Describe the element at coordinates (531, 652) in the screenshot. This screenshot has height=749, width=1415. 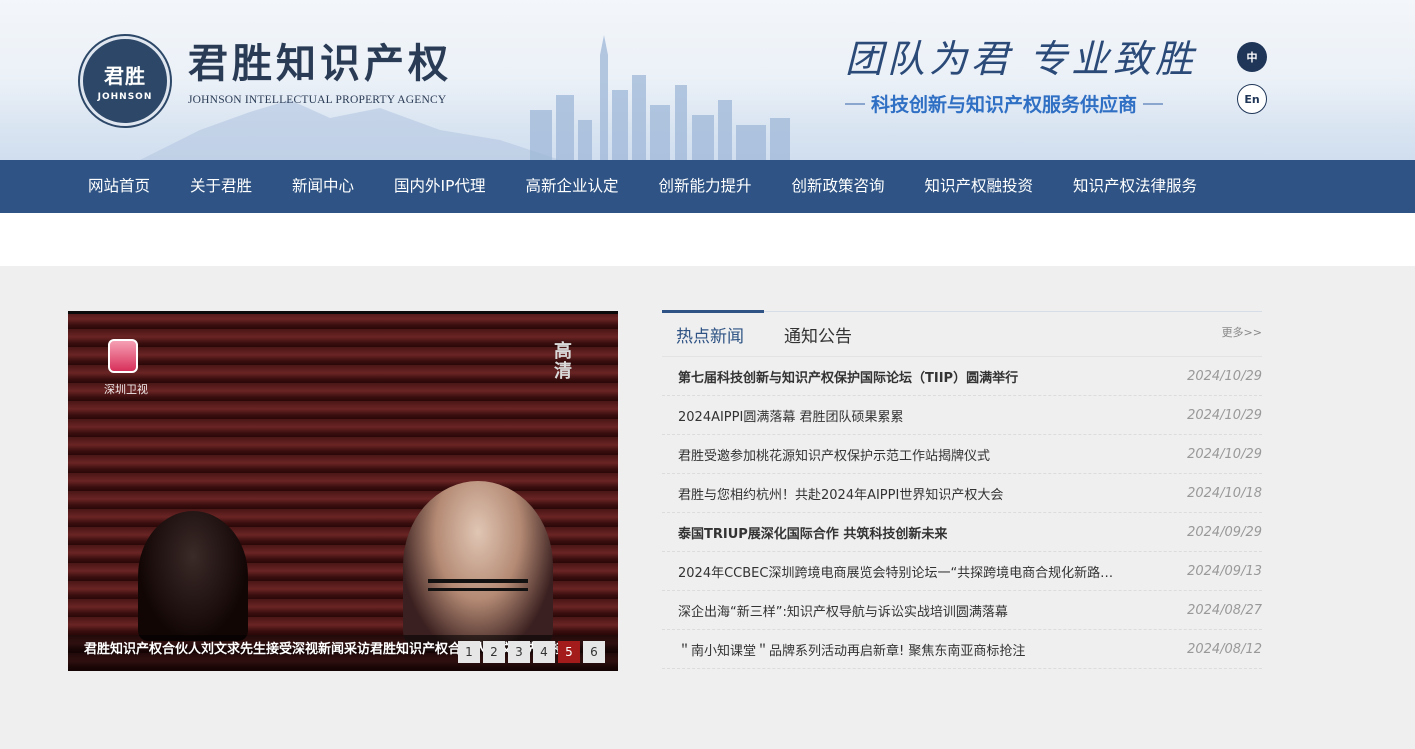
I see `slider-pagination: 1 2 3 4 5 6` at that location.